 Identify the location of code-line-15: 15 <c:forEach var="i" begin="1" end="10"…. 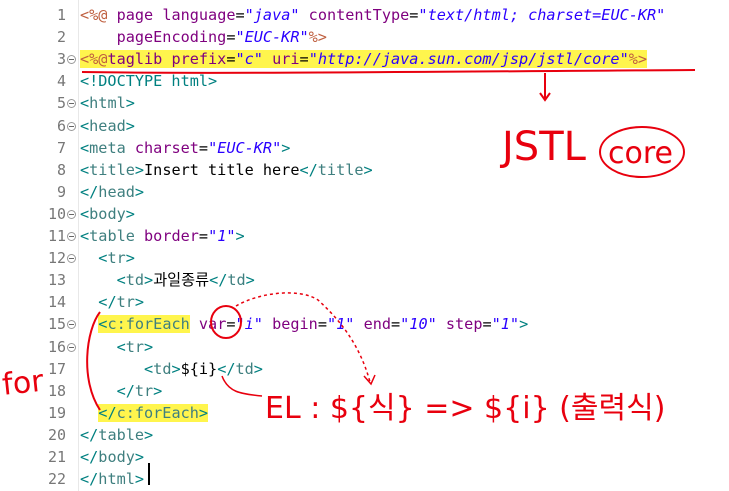
(364, 324).